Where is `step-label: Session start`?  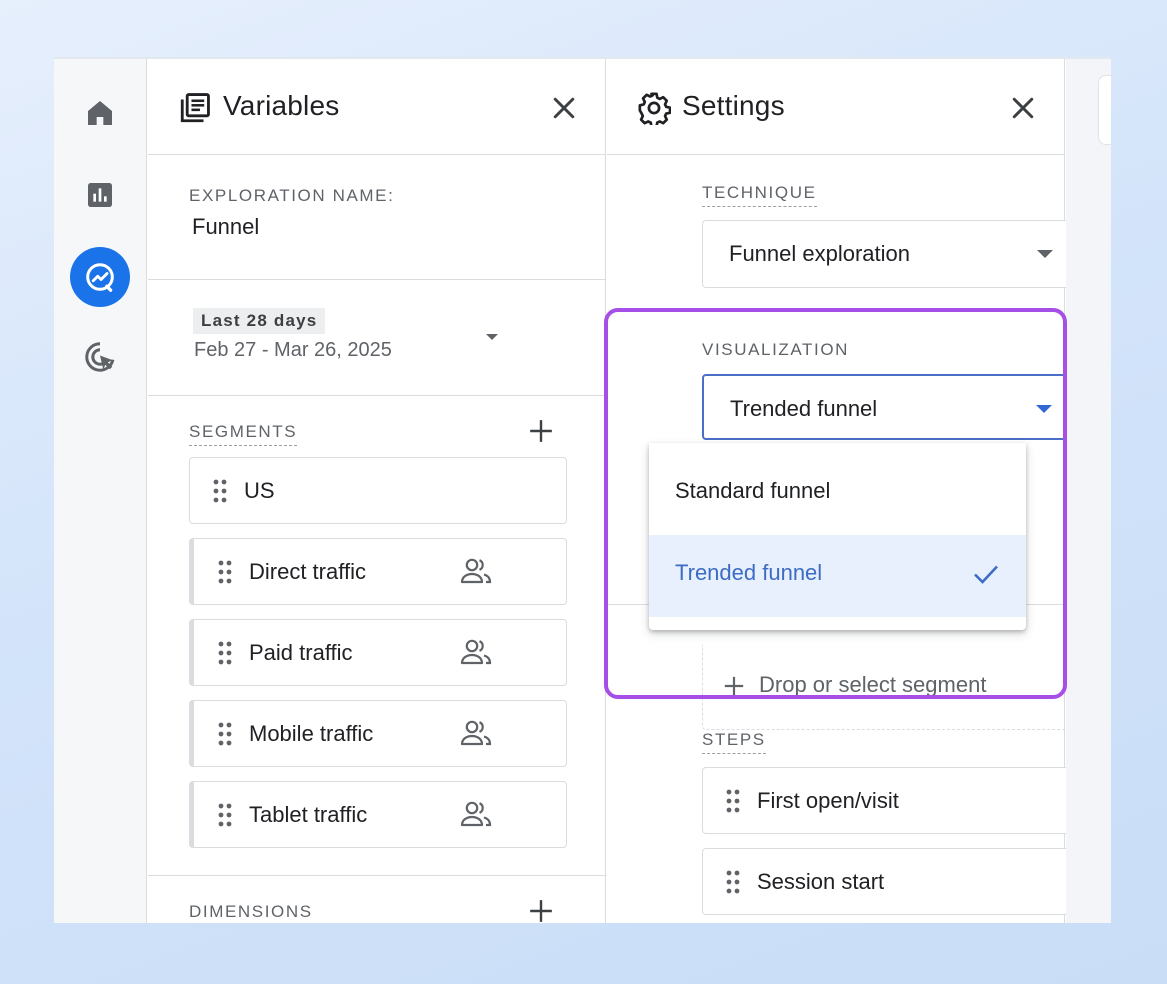 step-label: Session start is located at coordinates (821, 881).